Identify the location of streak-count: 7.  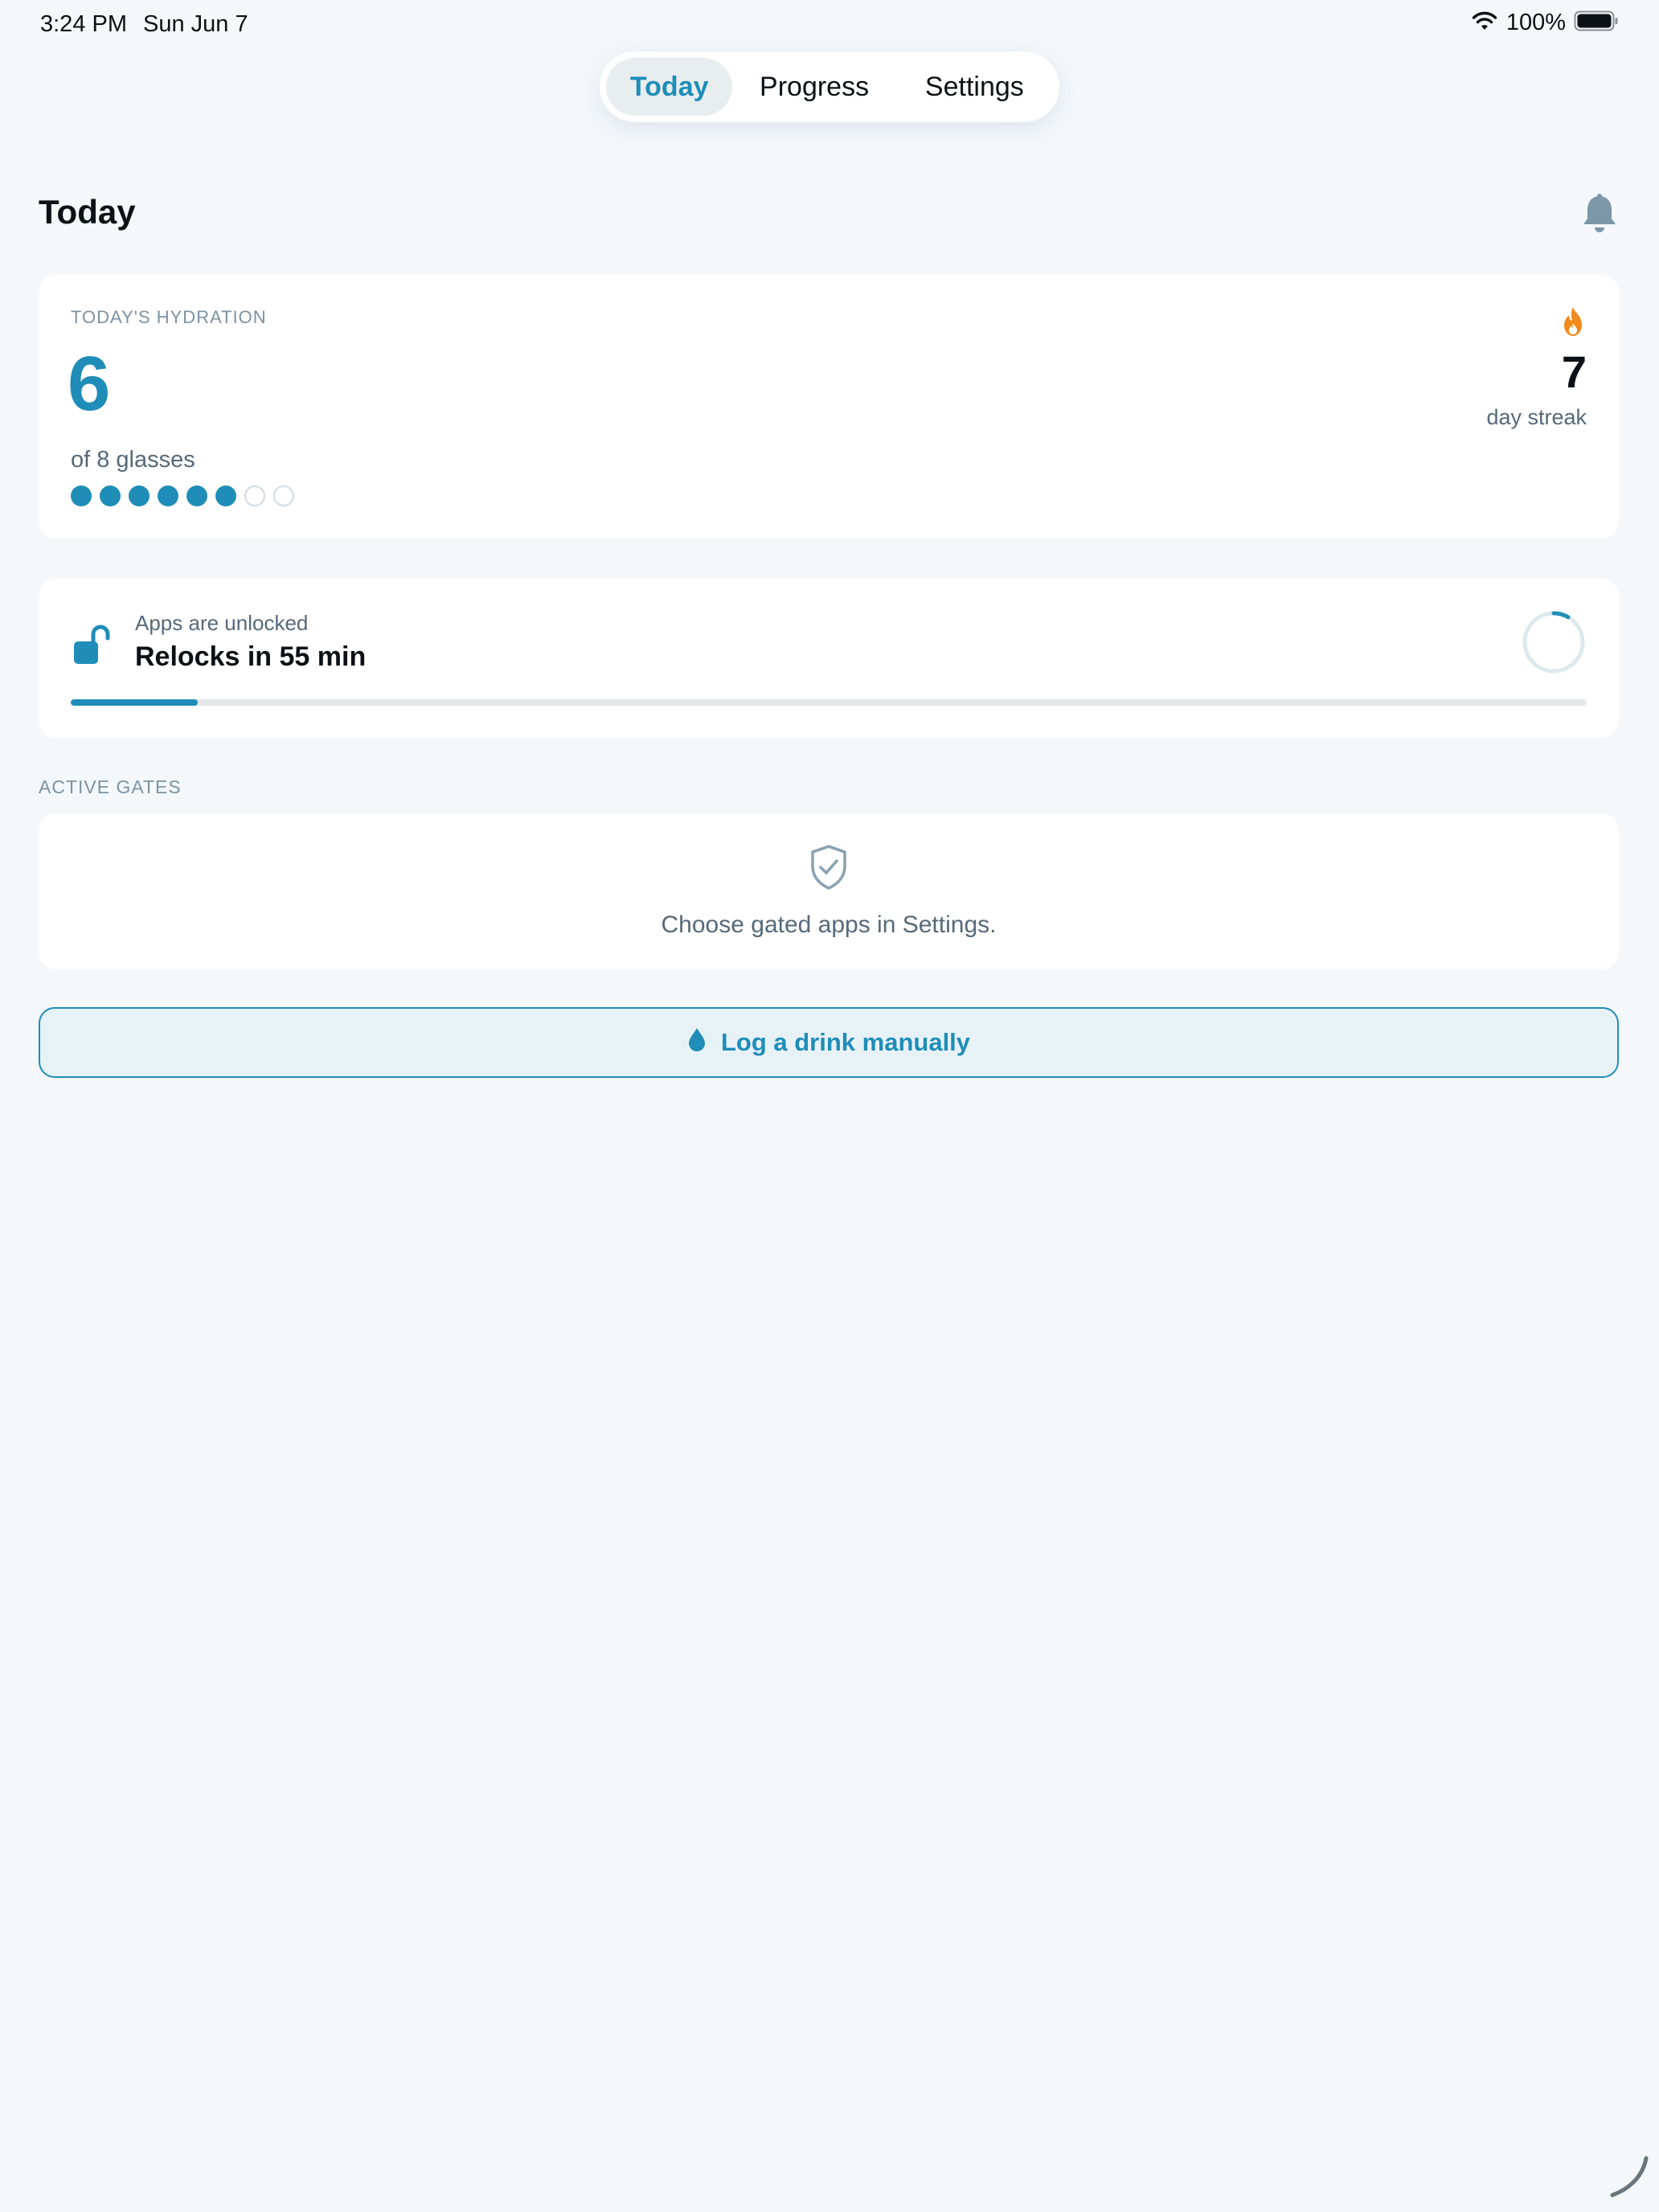
(1574, 371).